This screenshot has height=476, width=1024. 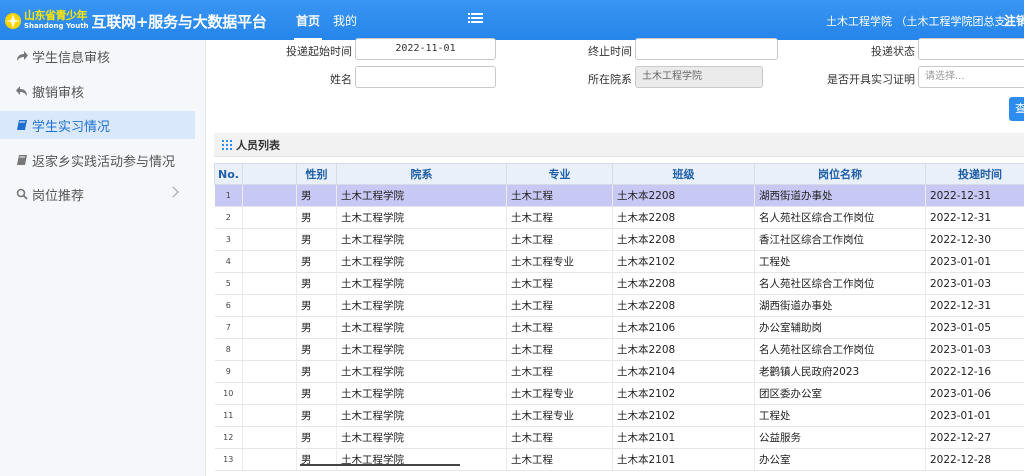 I want to click on brand-title: 互联网+服务与大数据平台, so click(x=179, y=21).